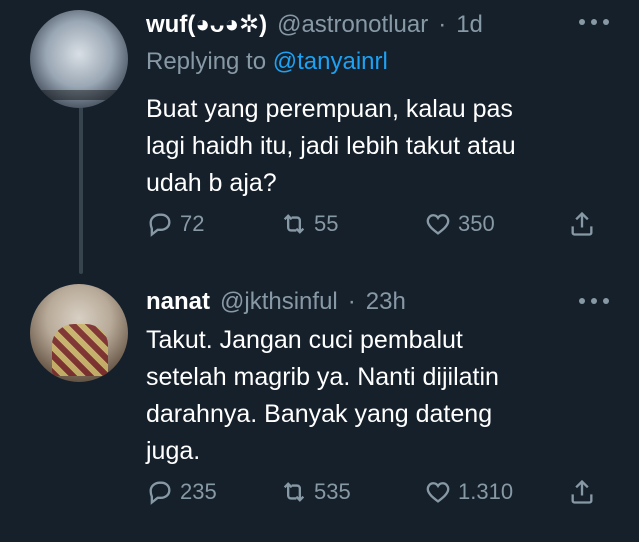  What do you see at coordinates (330, 61) in the screenshot?
I see `replying-to-link: @tanyainrl` at bounding box center [330, 61].